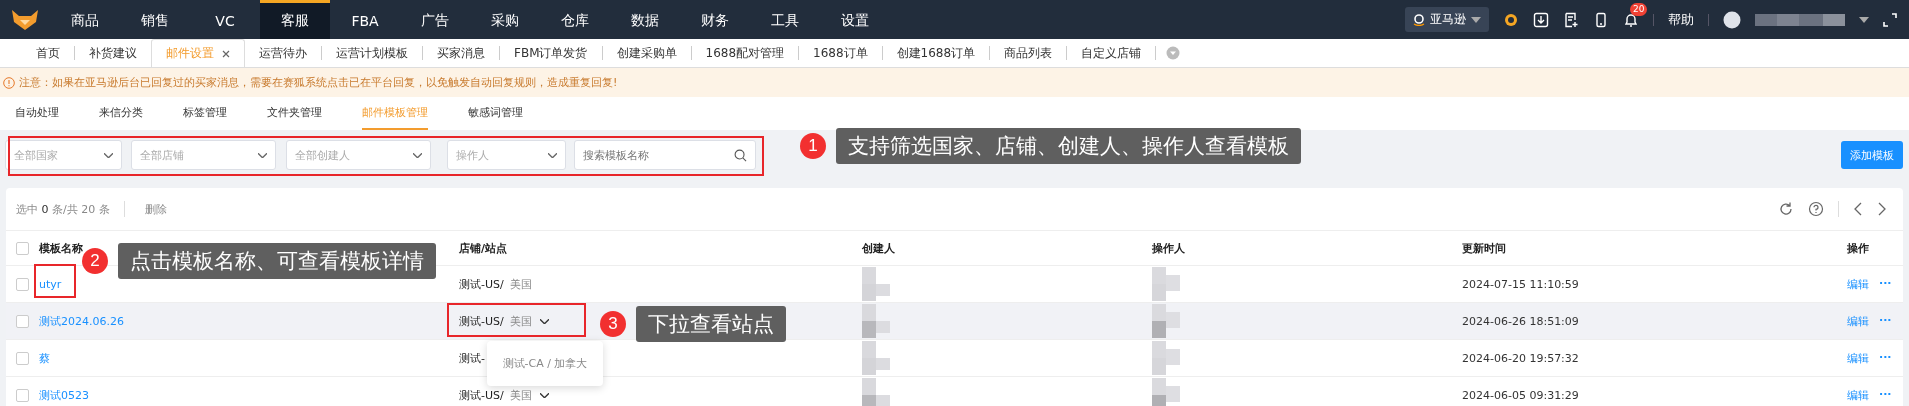  I want to click on sub-tab: 自动处理, so click(37, 113).